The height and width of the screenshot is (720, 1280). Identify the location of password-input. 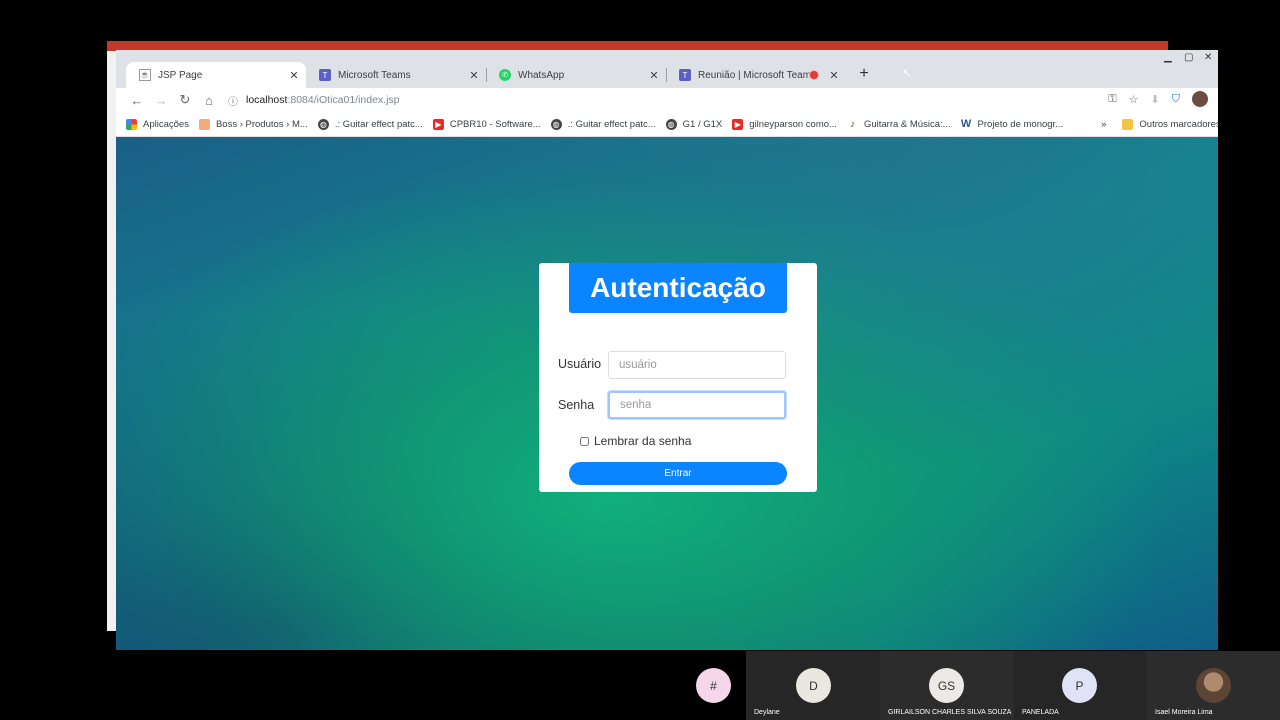
(697, 405).